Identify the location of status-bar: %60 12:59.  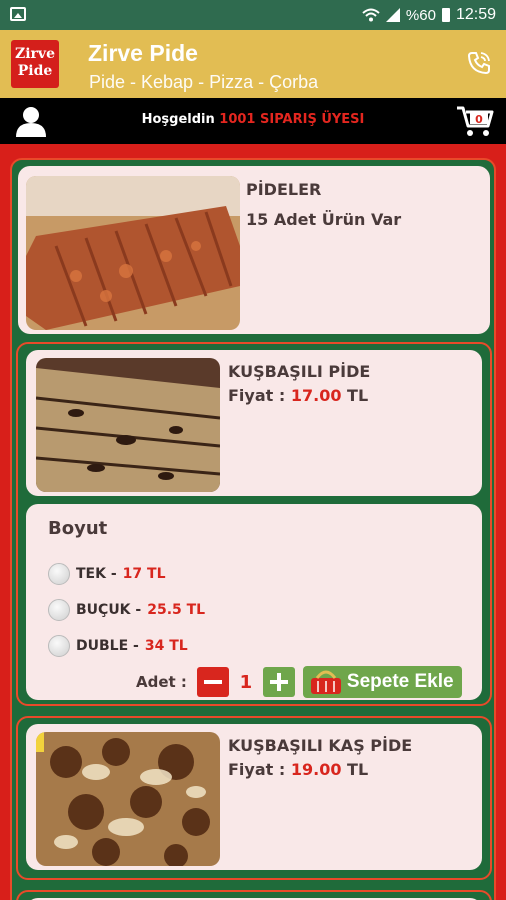
(253, 15).